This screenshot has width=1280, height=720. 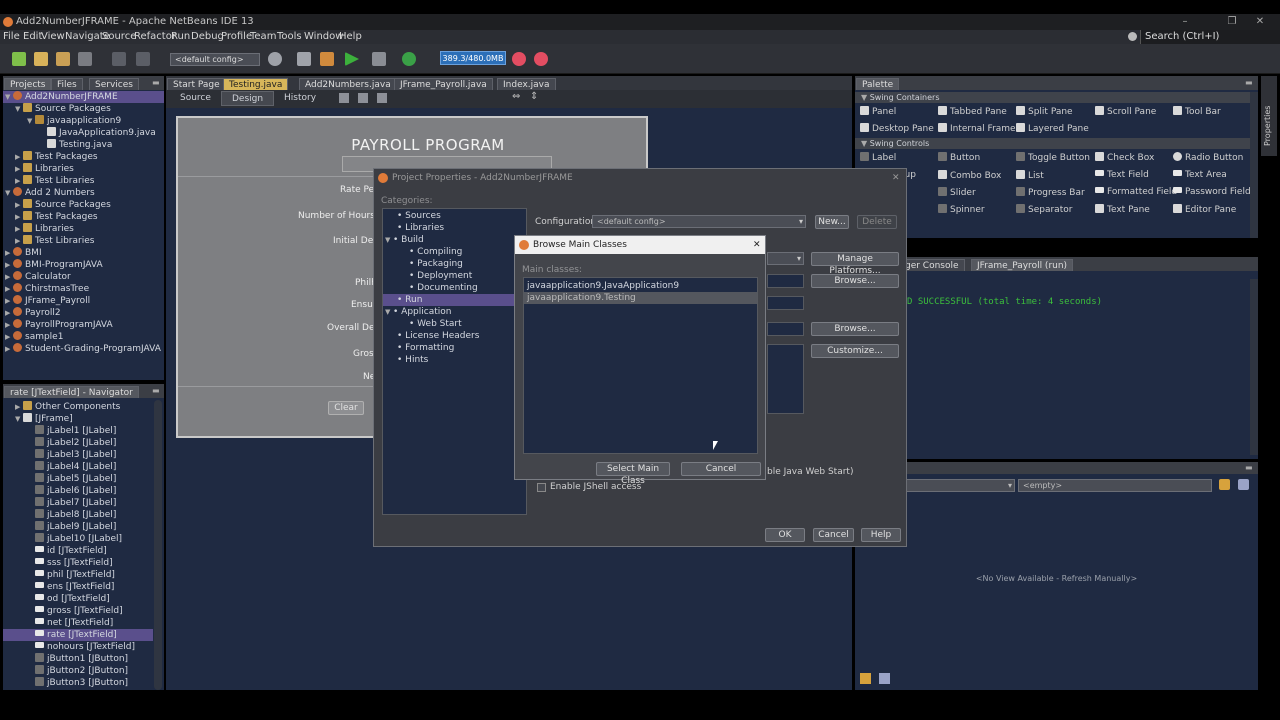 What do you see at coordinates (1204, 209) in the screenshot?
I see `palette-editor-pane: Editor Pane` at bounding box center [1204, 209].